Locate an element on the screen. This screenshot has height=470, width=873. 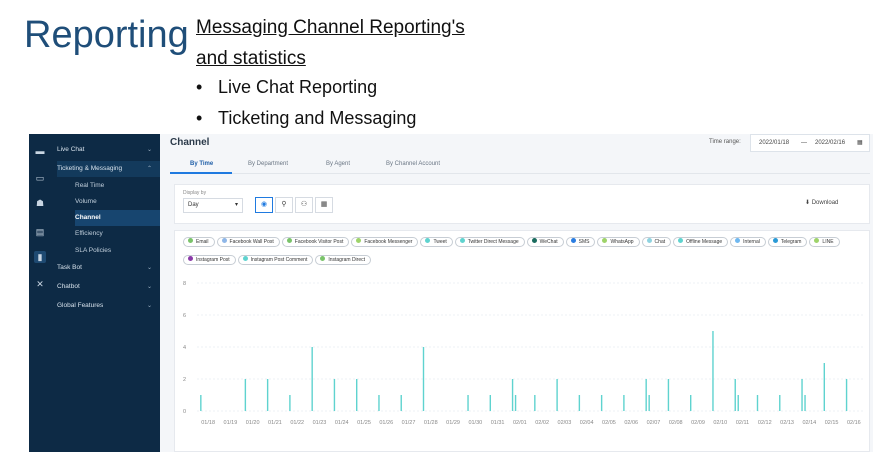
legend-item: Instagram Direct is located at coordinates (343, 260).